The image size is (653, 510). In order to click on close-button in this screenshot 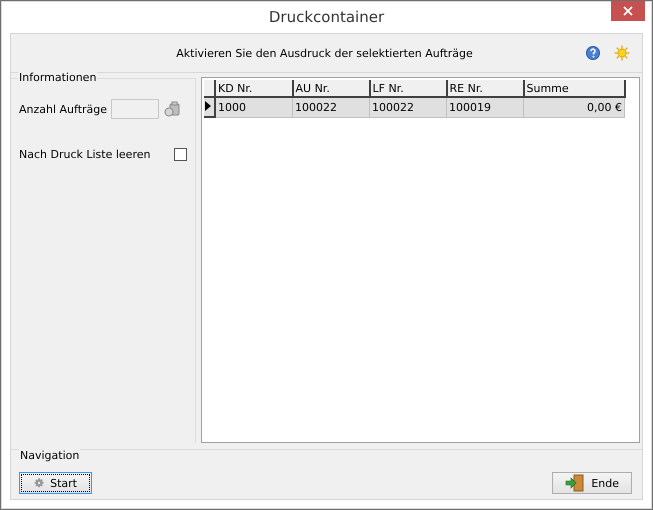, I will do `click(628, 11)`.